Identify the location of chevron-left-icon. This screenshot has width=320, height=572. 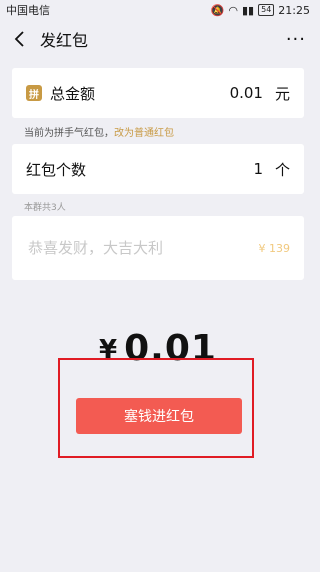
(19, 39).